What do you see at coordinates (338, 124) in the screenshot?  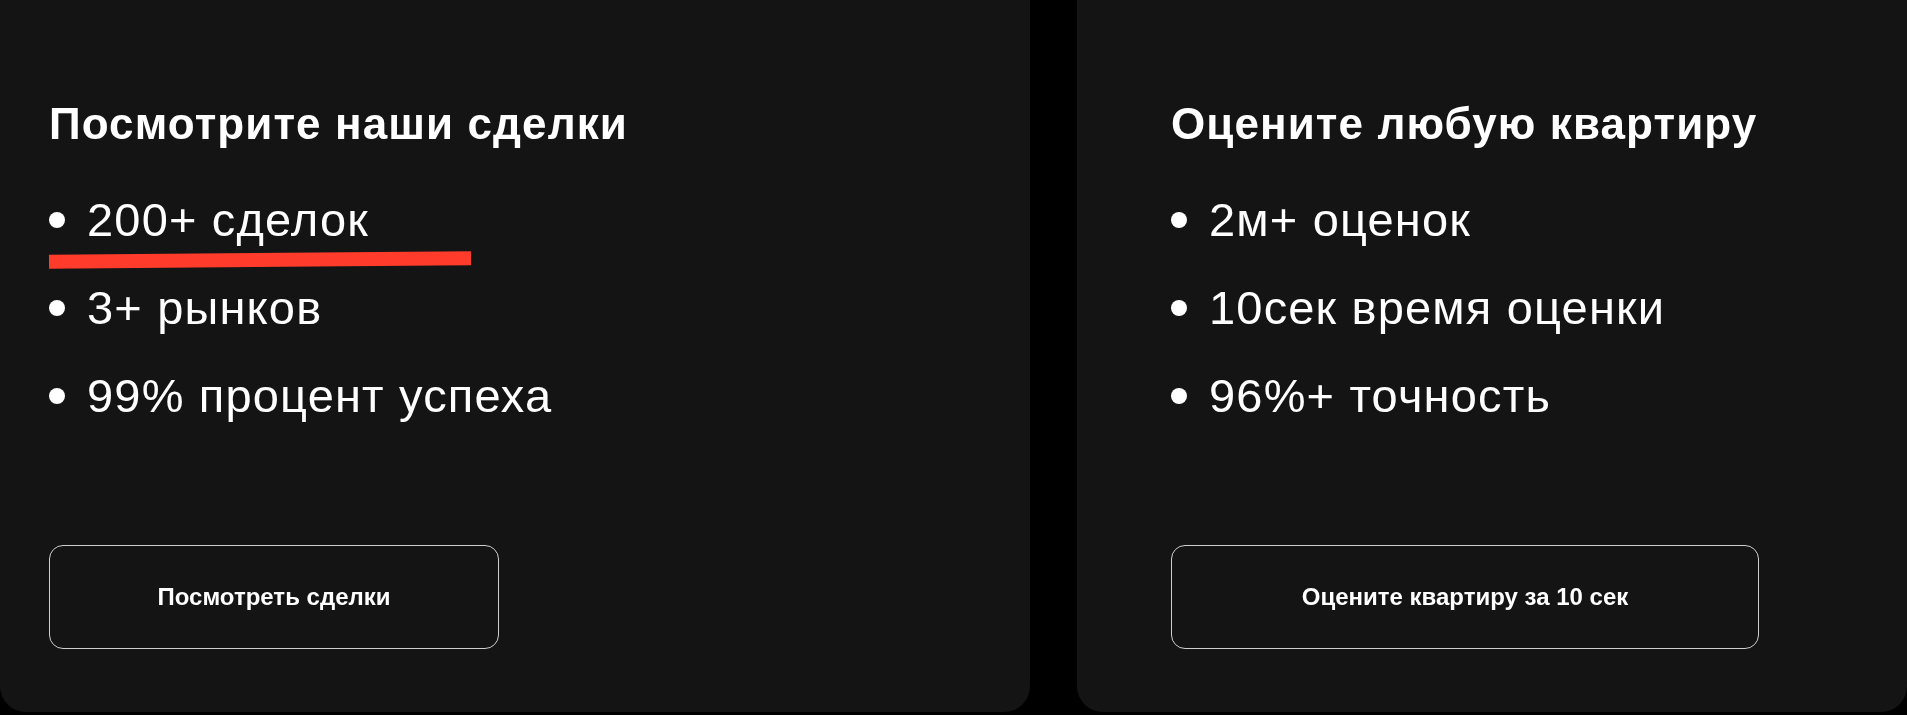 I see `card-title: Посмотрите наши сделки` at bounding box center [338, 124].